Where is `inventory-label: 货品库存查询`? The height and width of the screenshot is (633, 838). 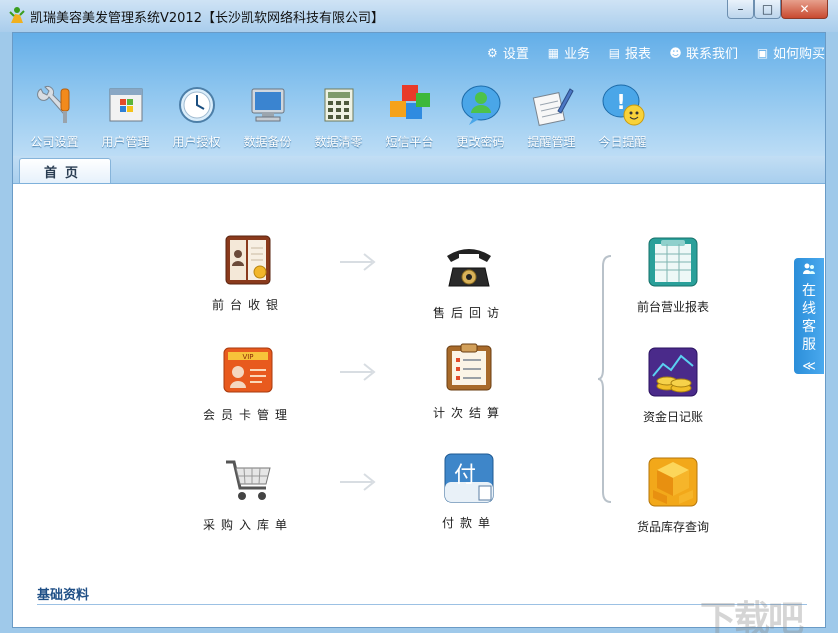
inventory-label: 货品库存查询 is located at coordinates (672, 527).